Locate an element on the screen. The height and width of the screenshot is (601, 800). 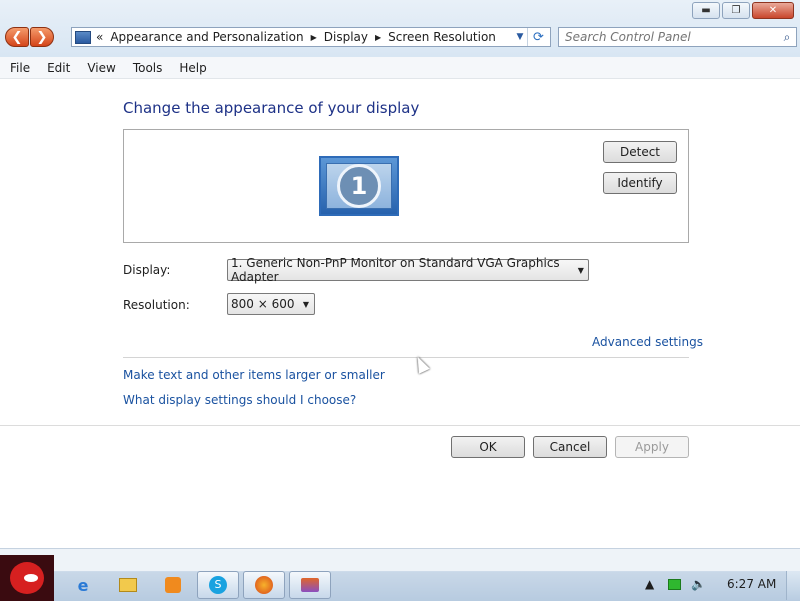
file-explorer-icon is located at coordinates (128, 585).